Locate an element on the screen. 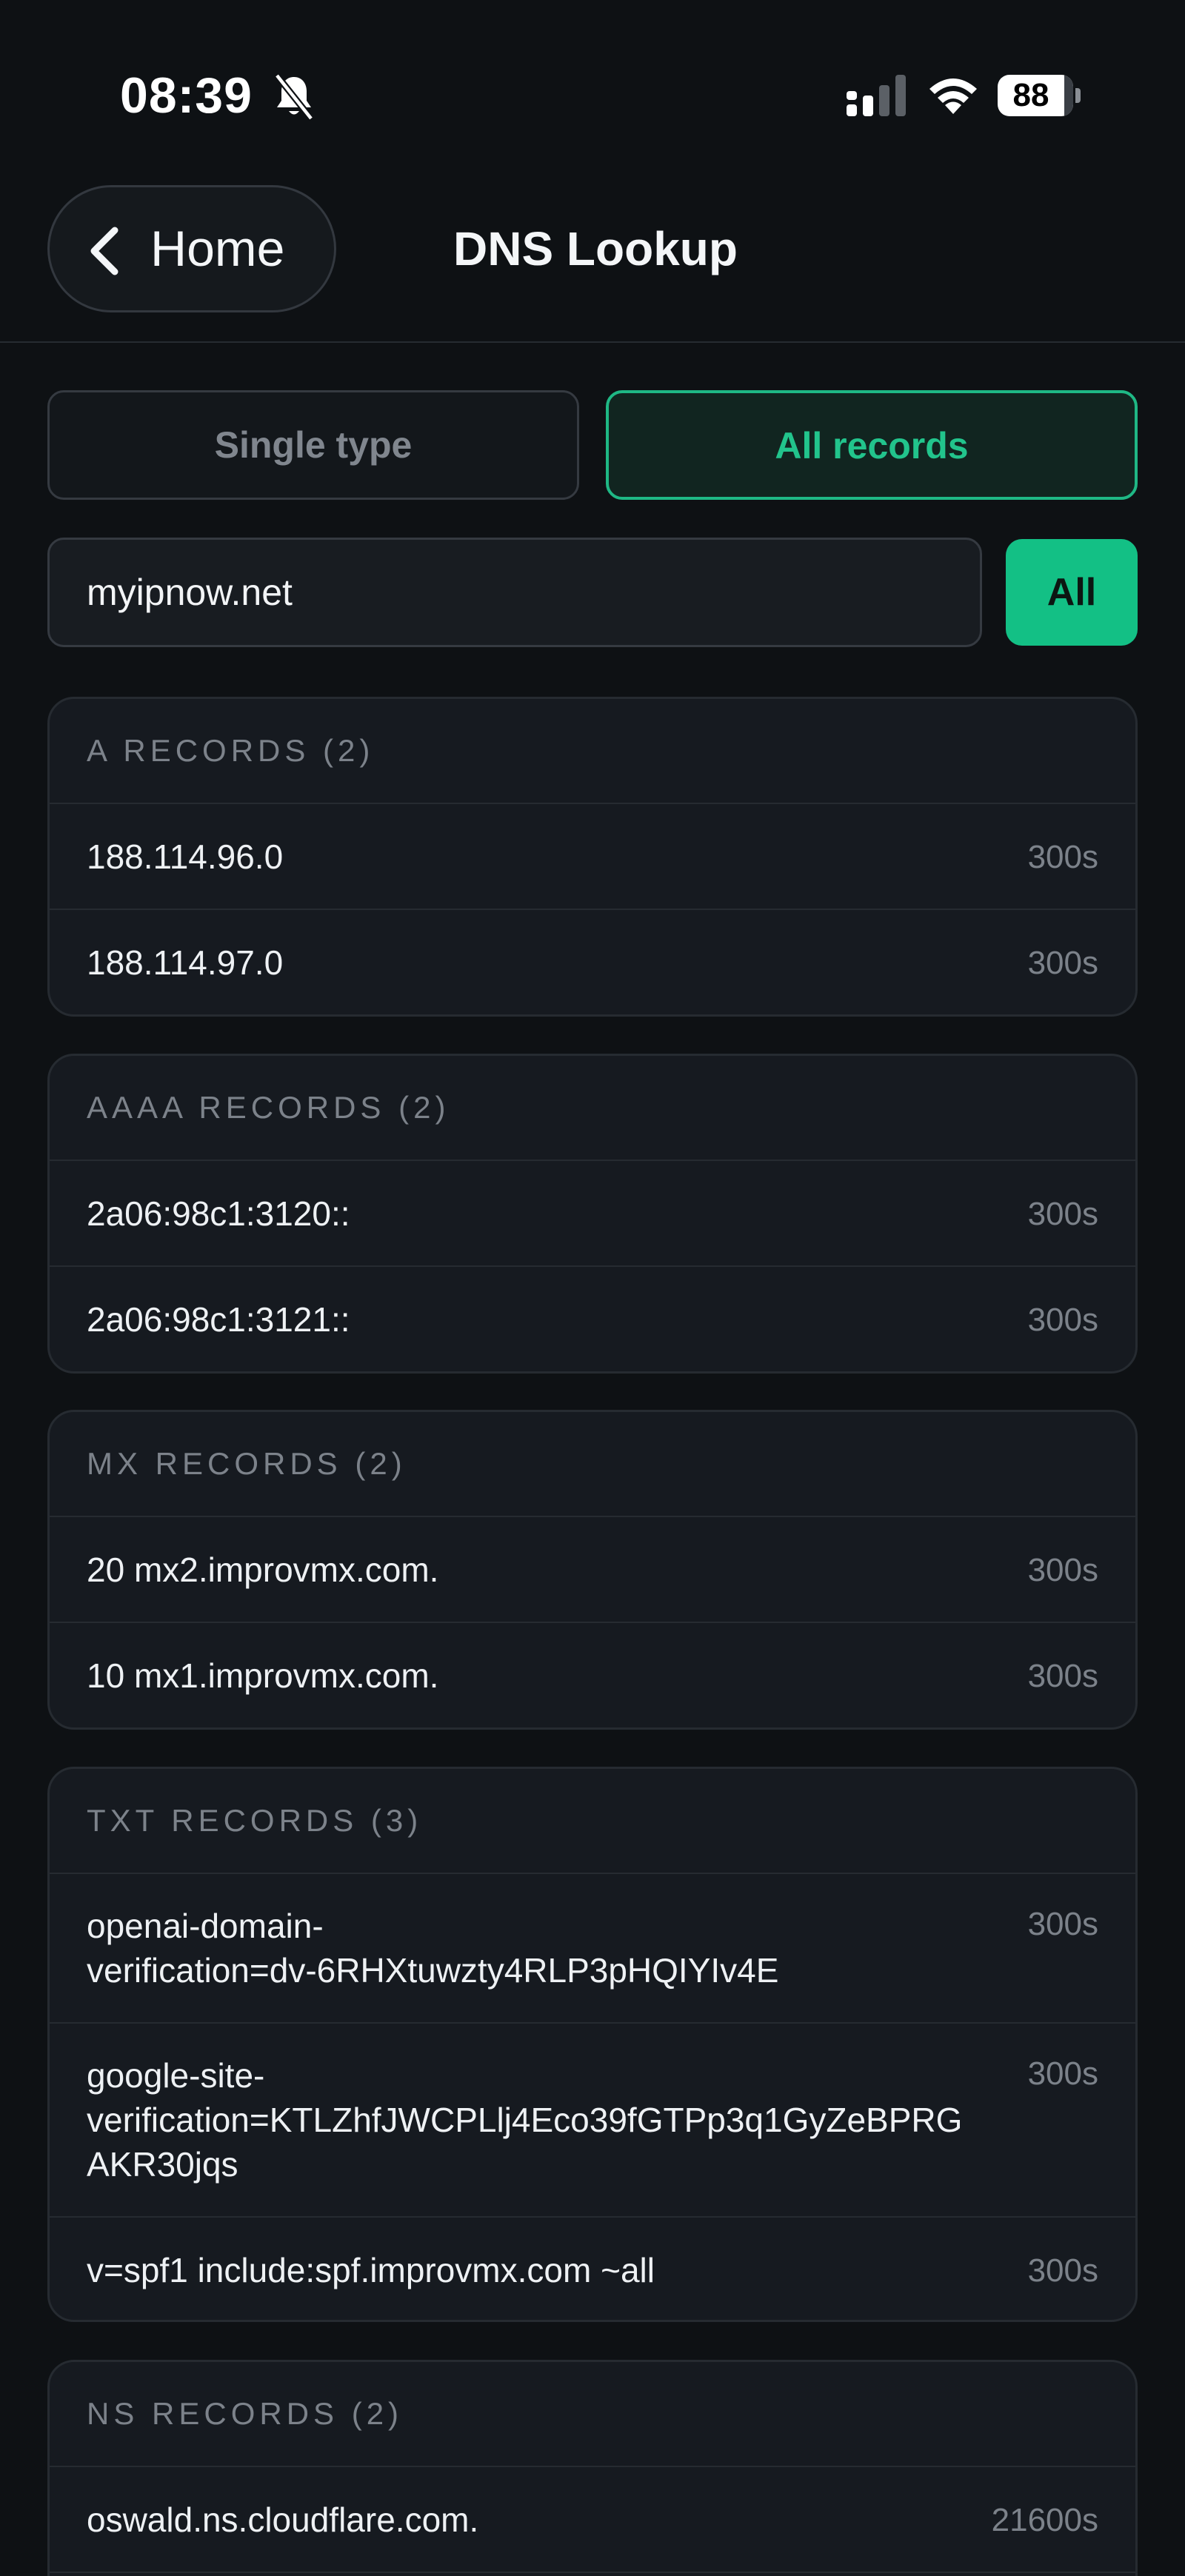 The image size is (1185, 2576). all-records-tab: All records is located at coordinates (872, 445).